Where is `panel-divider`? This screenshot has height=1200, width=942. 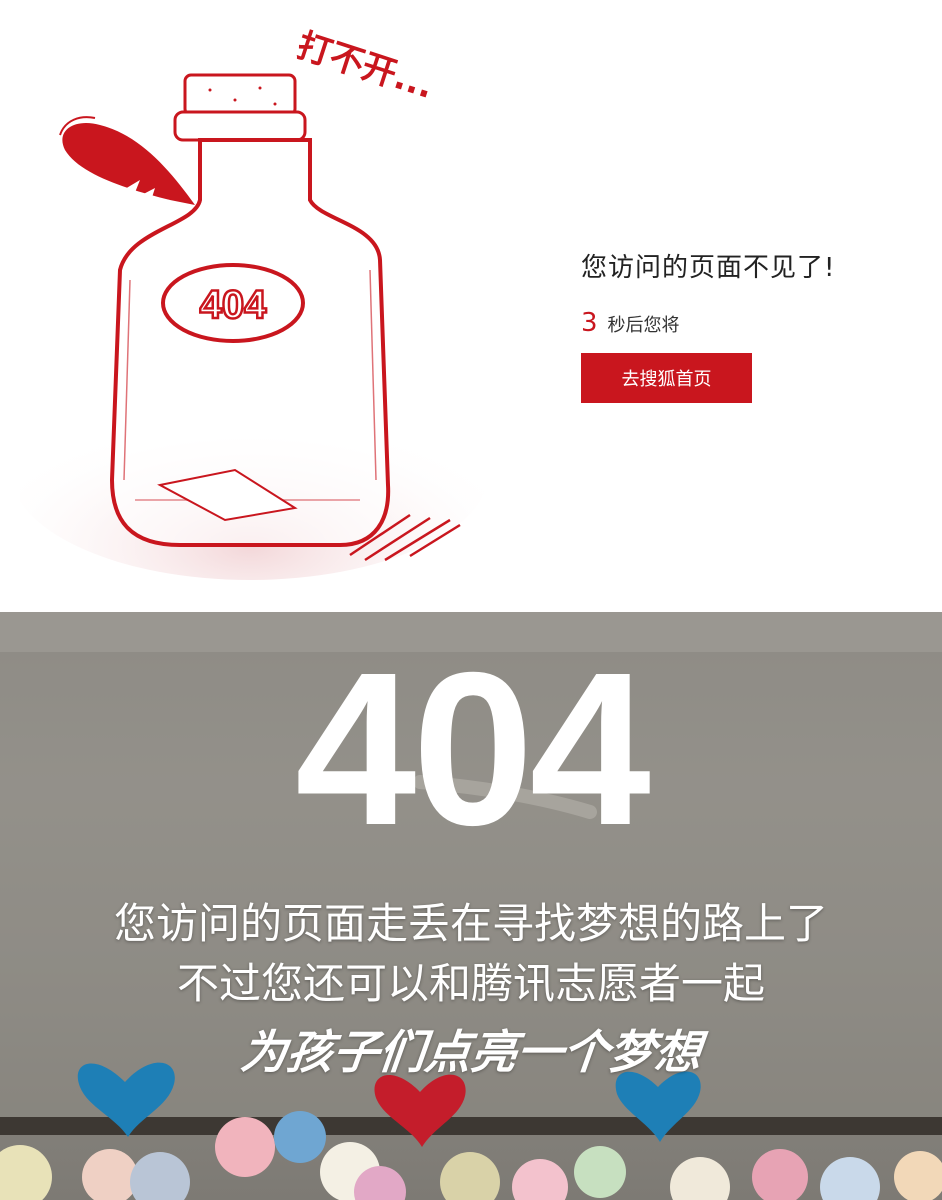
panel-divider is located at coordinates (471, 598).